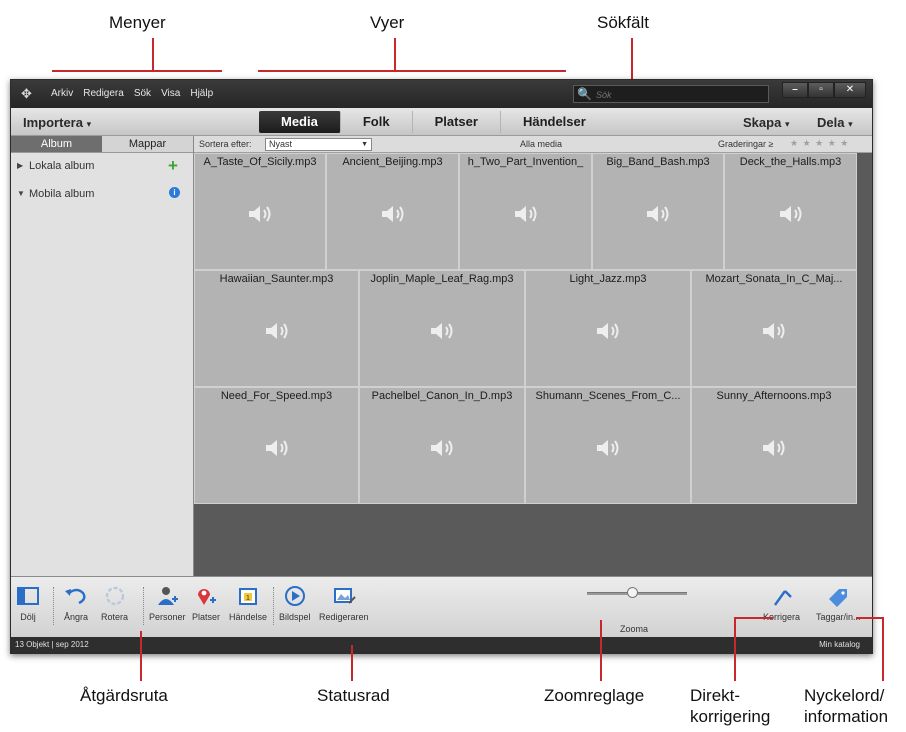 The image size is (906, 732). I want to click on media-tile: Need_For_Speed.mp3, so click(276, 445).